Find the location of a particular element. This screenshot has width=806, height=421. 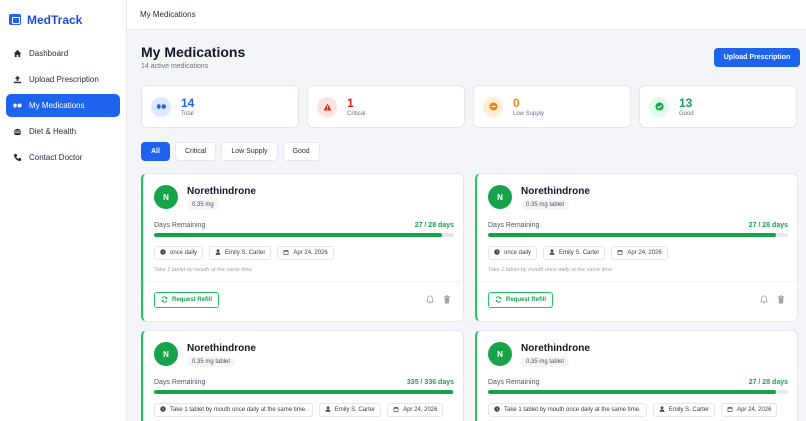

page-title: My Medications is located at coordinates (193, 52).